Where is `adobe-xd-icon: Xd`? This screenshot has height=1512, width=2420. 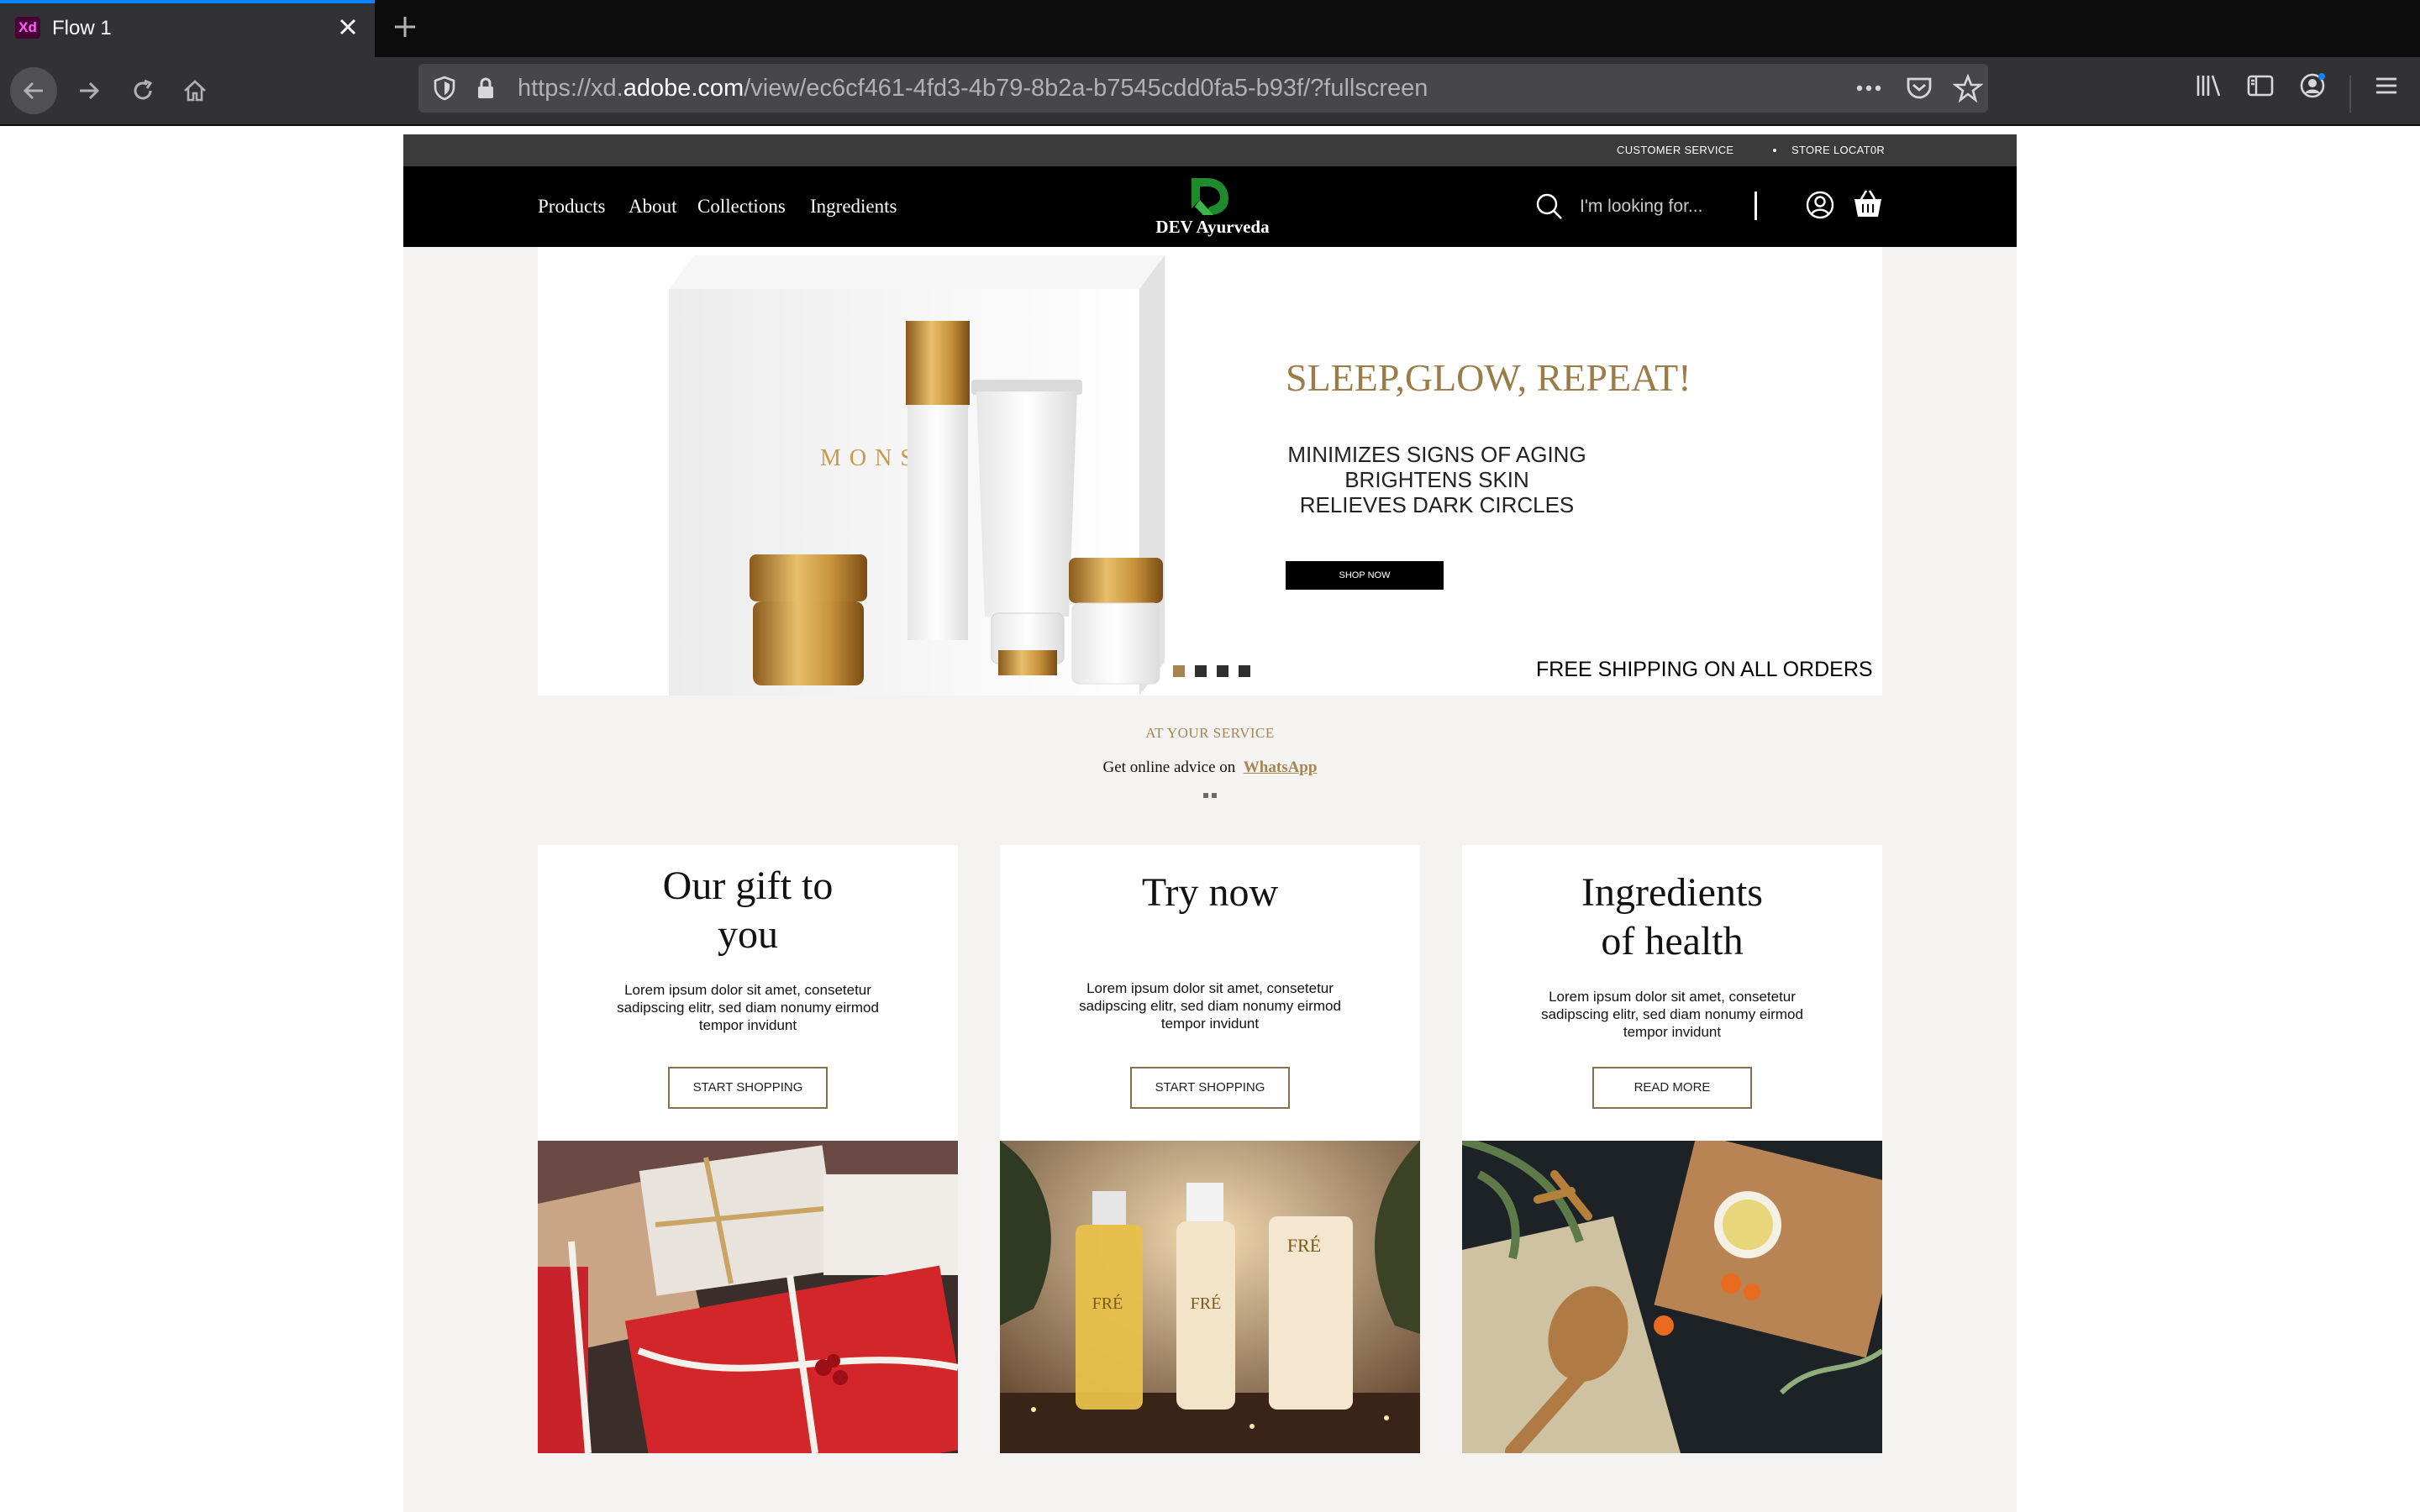 adobe-xd-icon: Xd is located at coordinates (27, 28).